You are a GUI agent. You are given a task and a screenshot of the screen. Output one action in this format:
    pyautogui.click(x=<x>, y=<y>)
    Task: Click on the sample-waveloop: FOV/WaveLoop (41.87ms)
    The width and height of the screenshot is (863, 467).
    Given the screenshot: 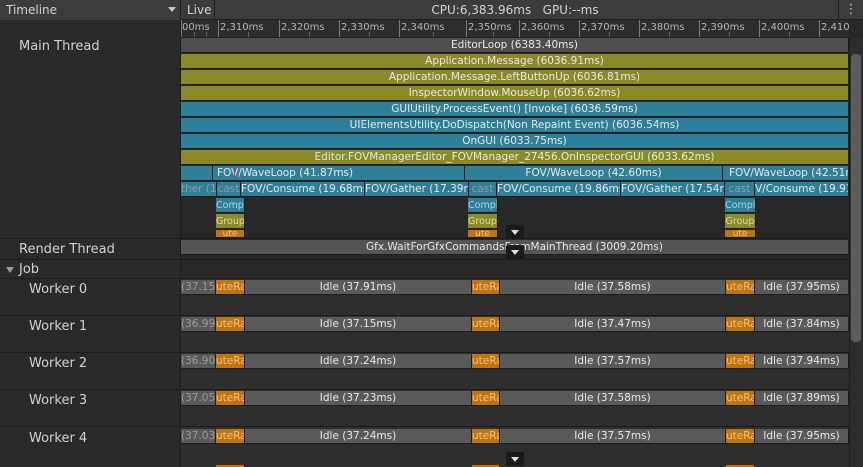 What is the action you would take?
    pyautogui.click(x=339, y=173)
    